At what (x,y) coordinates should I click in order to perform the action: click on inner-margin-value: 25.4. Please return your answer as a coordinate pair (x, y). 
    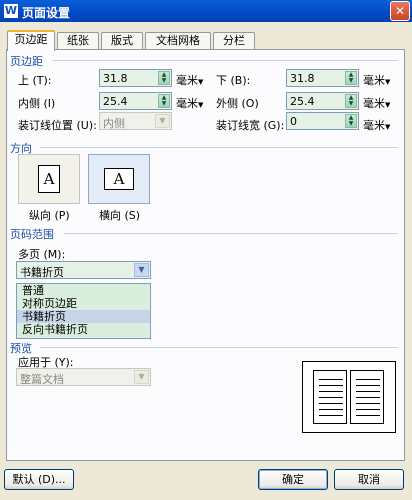
    Looking at the image, I should click on (115, 101).